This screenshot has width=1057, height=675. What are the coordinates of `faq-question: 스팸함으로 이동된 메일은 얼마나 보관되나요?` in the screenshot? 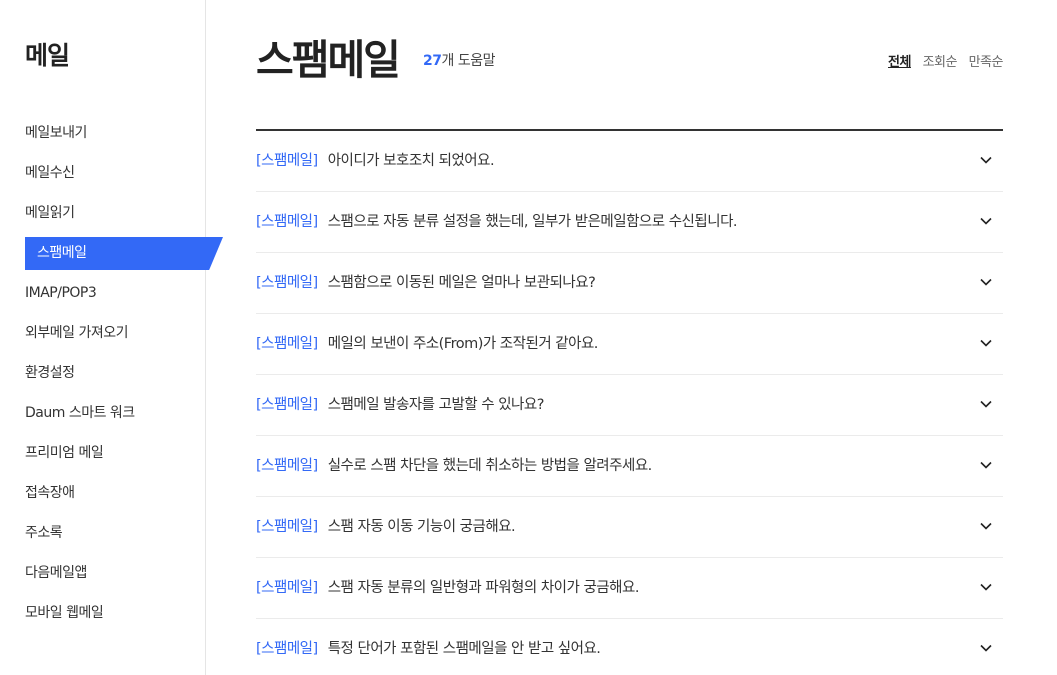 It's located at (461, 283).